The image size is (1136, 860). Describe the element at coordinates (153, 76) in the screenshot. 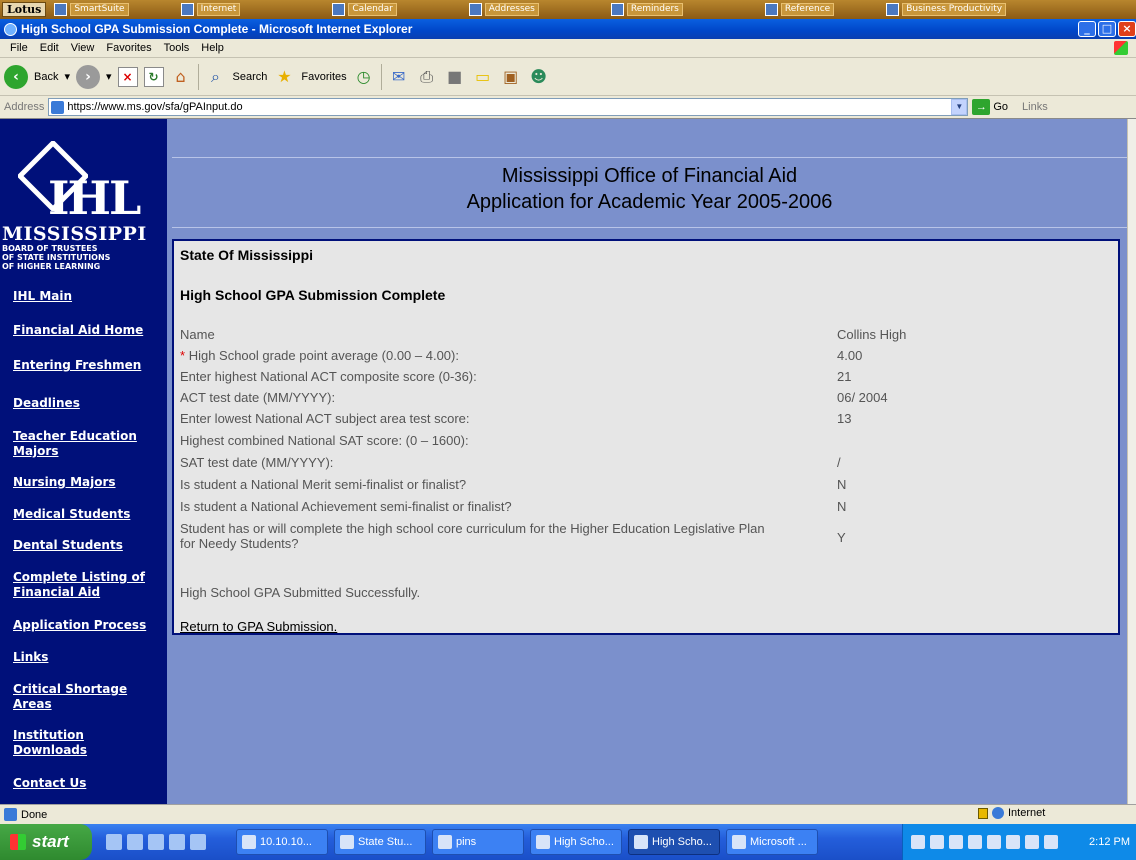

I see `refresh-icon: ↻` at that location.